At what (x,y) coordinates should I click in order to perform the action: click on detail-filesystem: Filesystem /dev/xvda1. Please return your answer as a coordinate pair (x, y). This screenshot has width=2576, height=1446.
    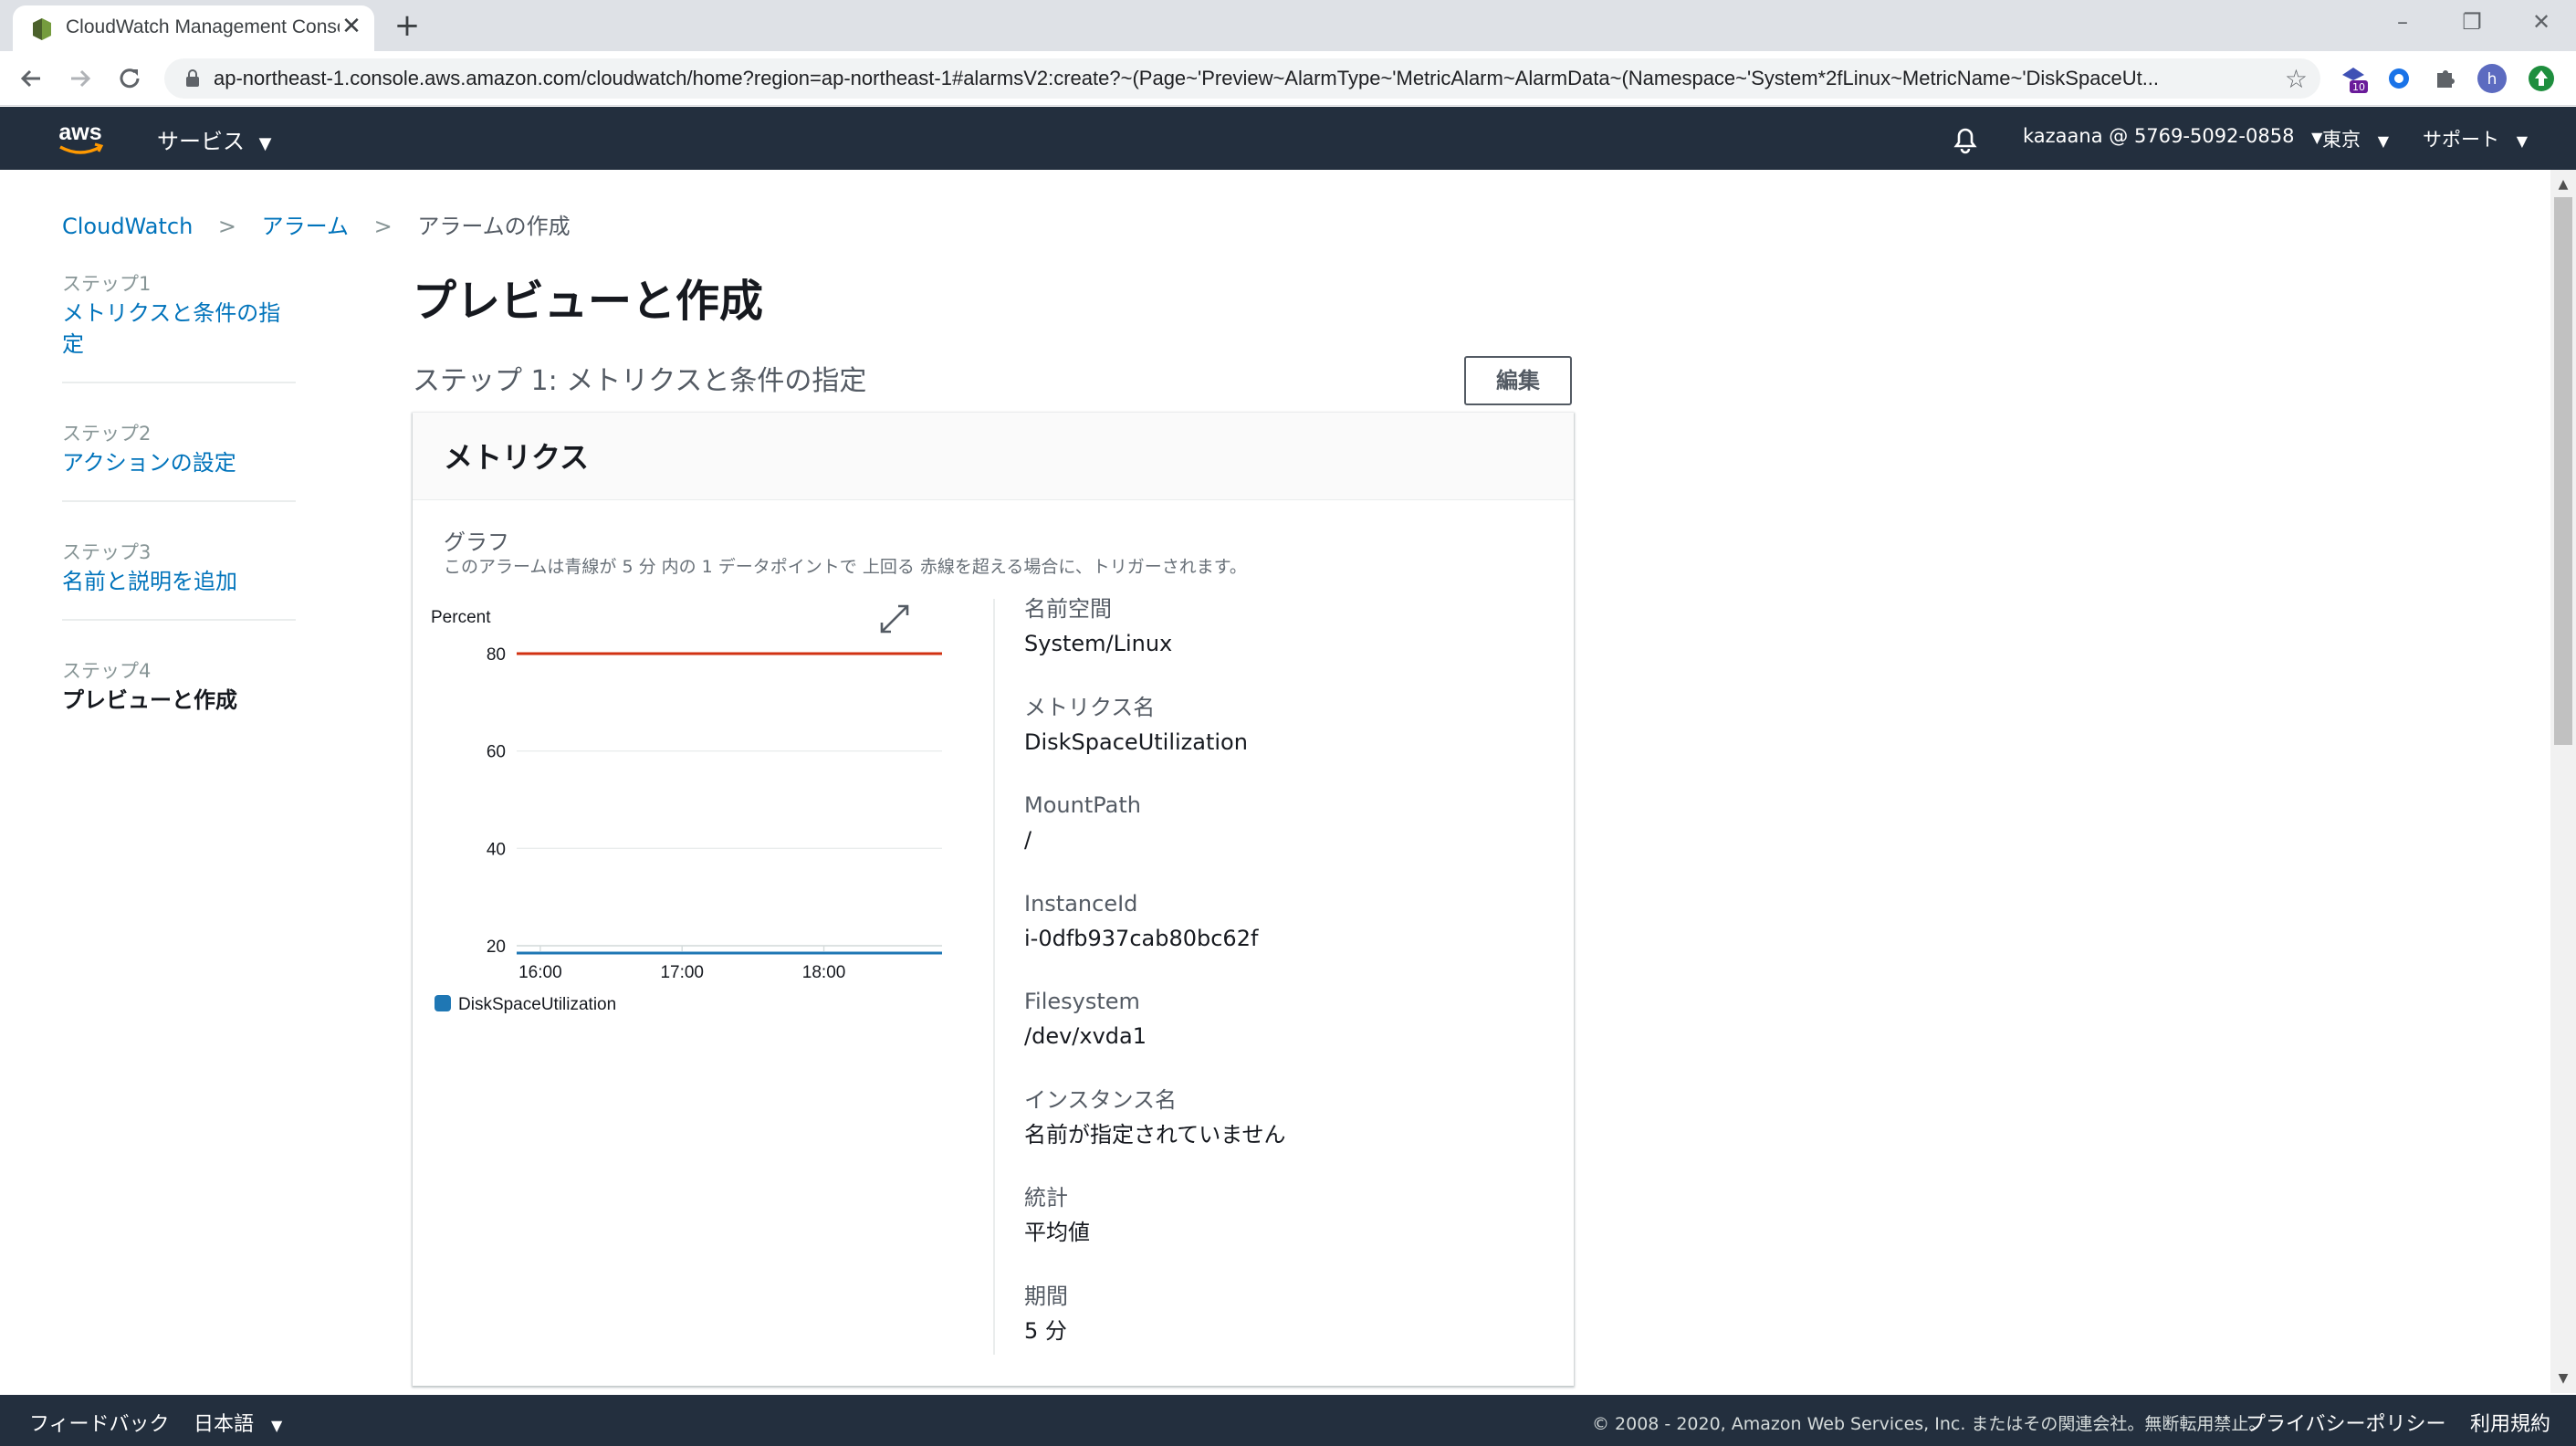
    Looking at the image, I should click on (1280, 1033).